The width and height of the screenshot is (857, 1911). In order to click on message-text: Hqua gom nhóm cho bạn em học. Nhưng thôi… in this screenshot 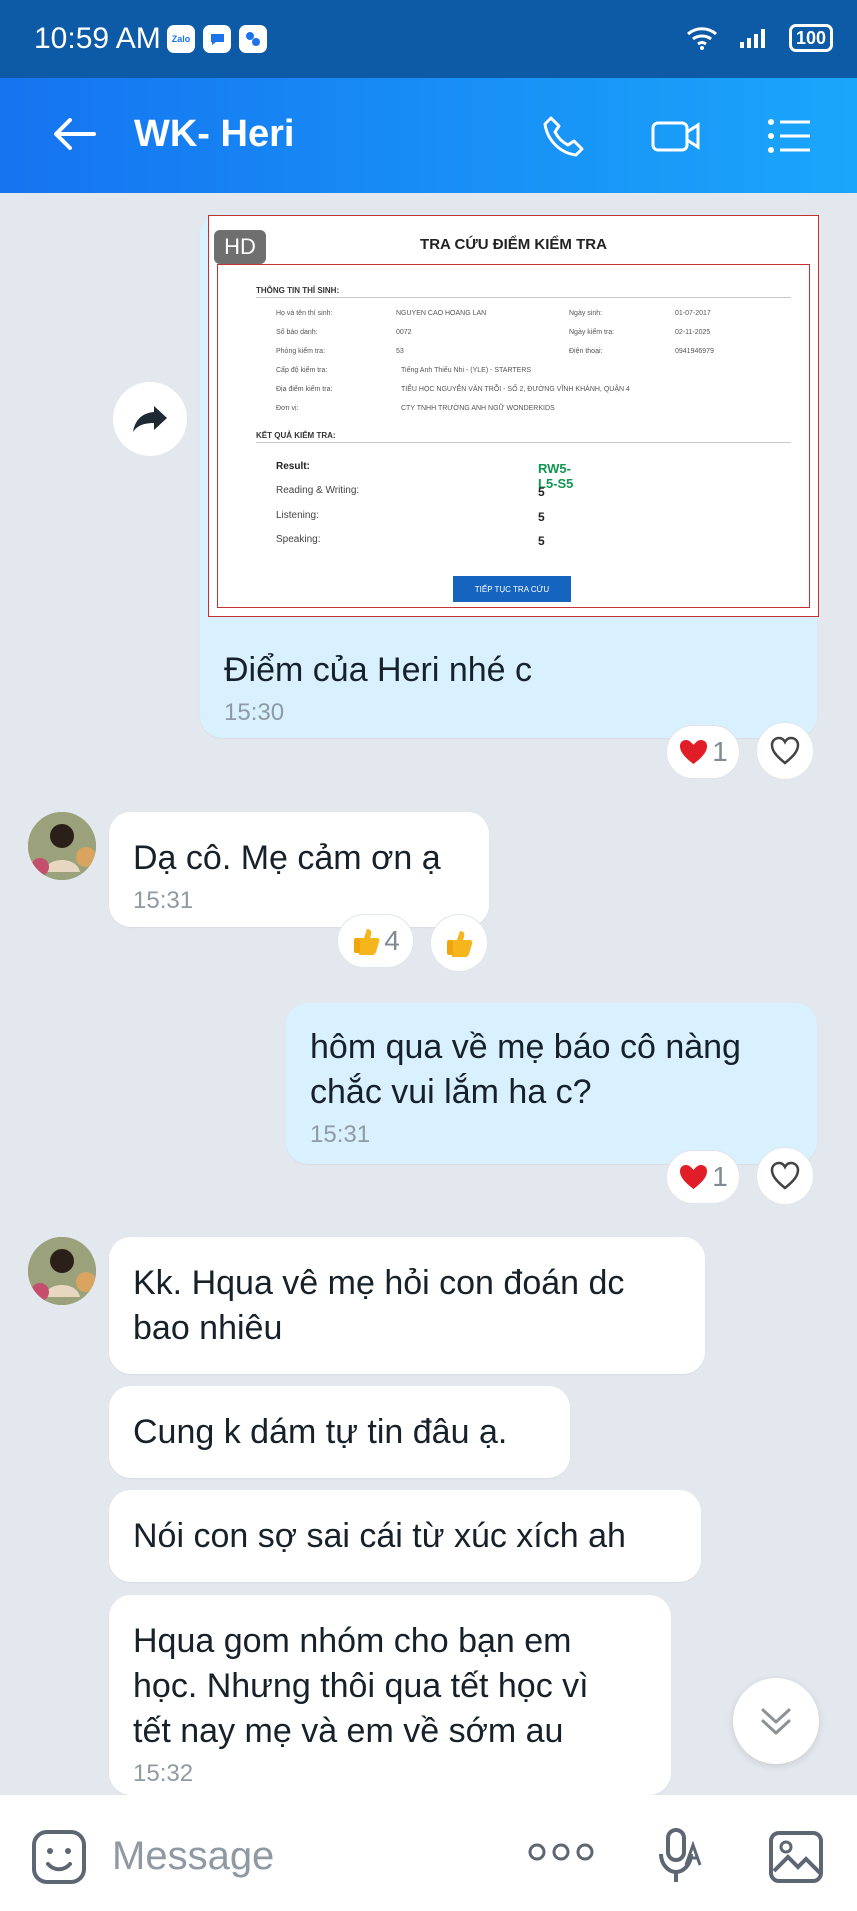, I will do `click(361, 1686)`.